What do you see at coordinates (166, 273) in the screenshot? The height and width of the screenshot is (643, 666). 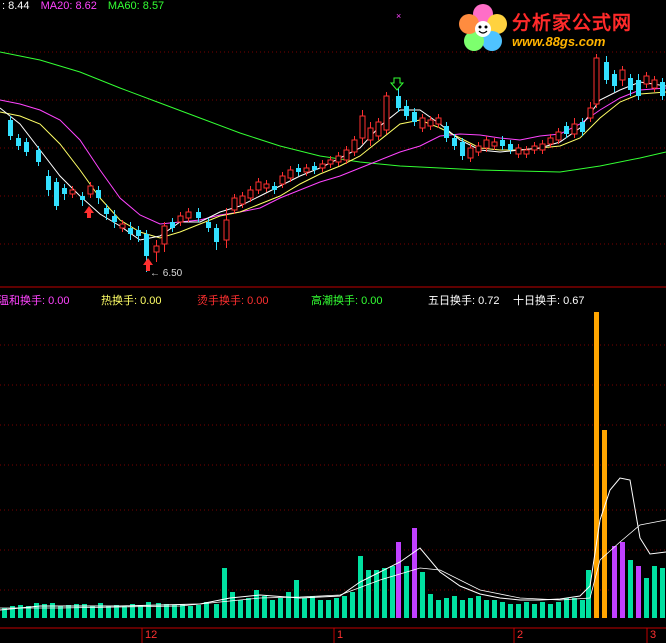 I see `low-price-label: ← 6.50` at bounding box center [166, 273].